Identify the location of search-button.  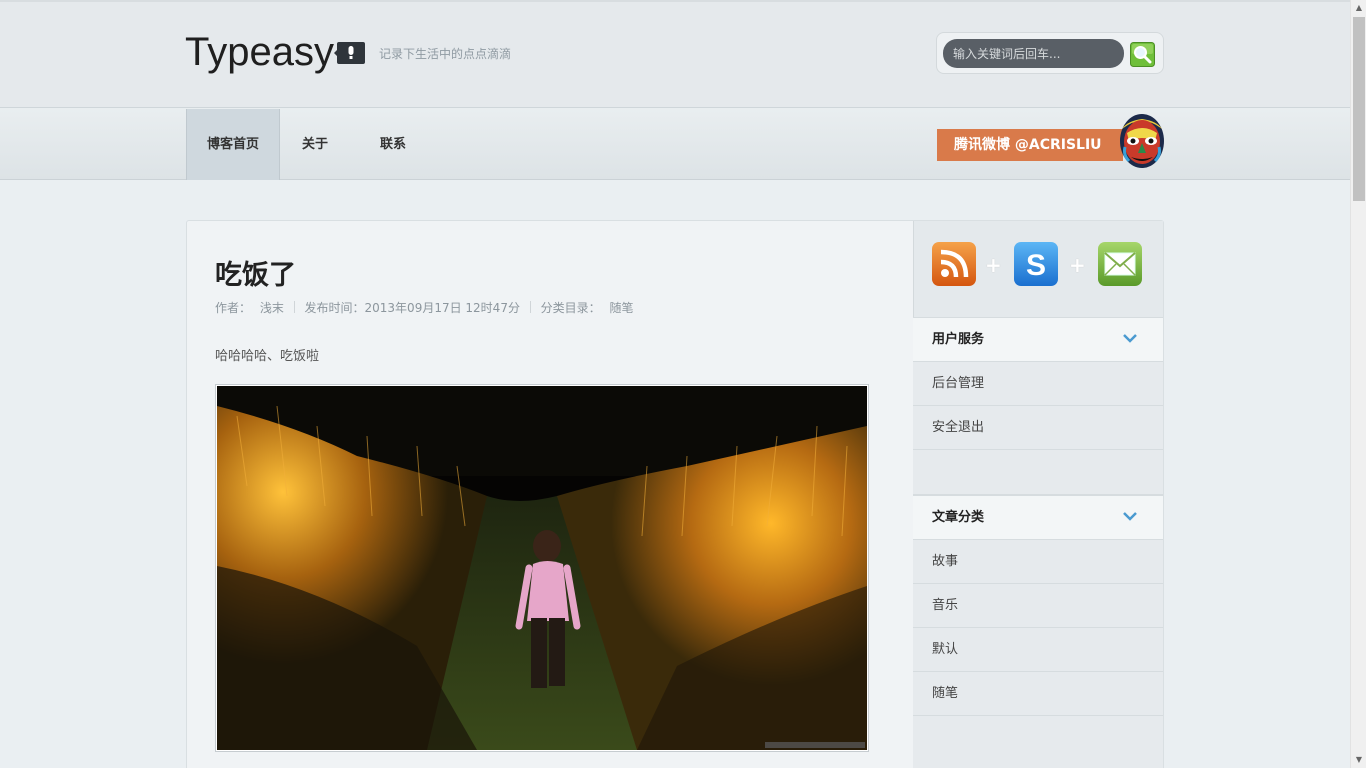
(1142, 54).